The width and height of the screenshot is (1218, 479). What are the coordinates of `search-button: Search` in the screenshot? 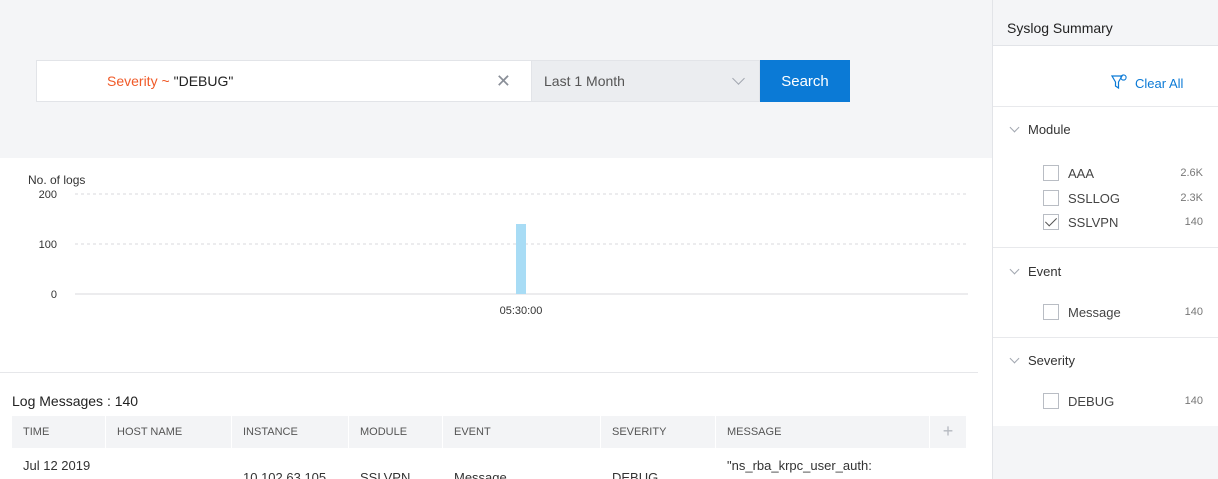 It's located at (805, 81).